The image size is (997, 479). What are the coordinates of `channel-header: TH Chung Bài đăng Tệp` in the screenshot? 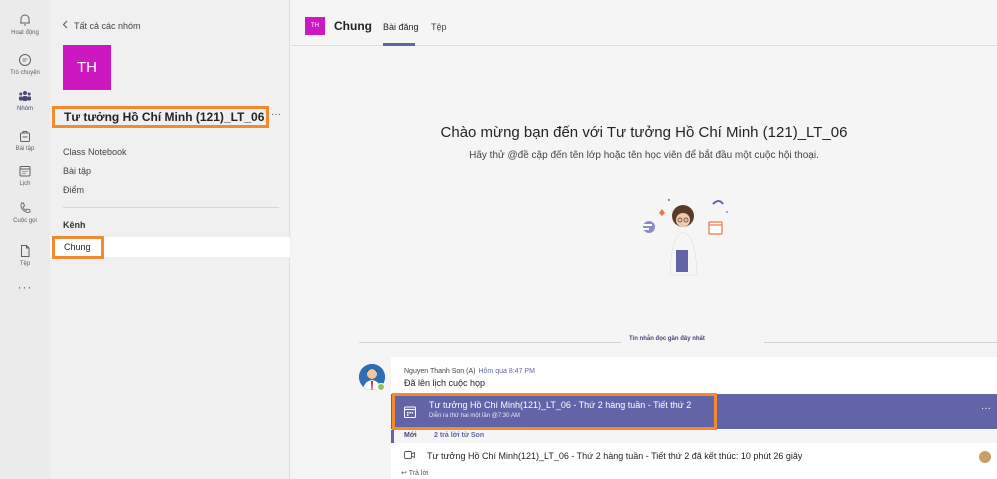 It's located at (644, 23).